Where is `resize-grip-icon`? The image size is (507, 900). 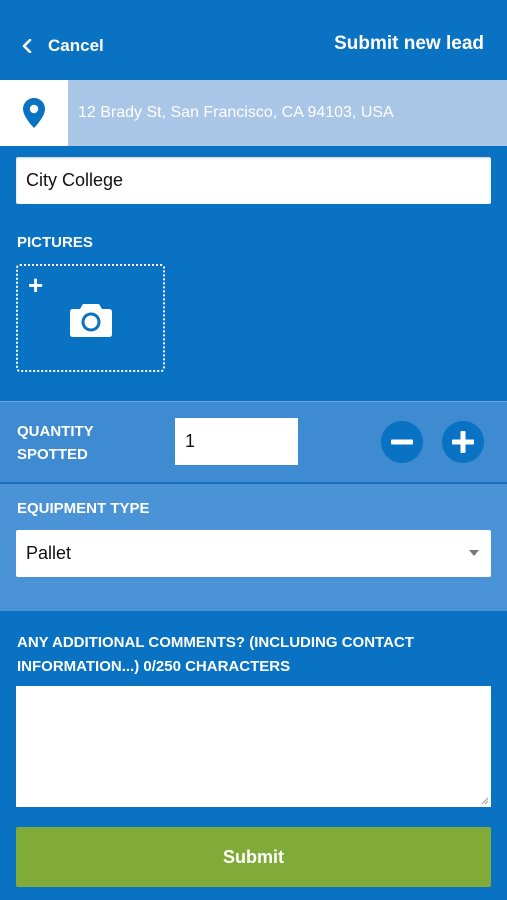 resize-grip-icon is located at coordinates (485, 801).